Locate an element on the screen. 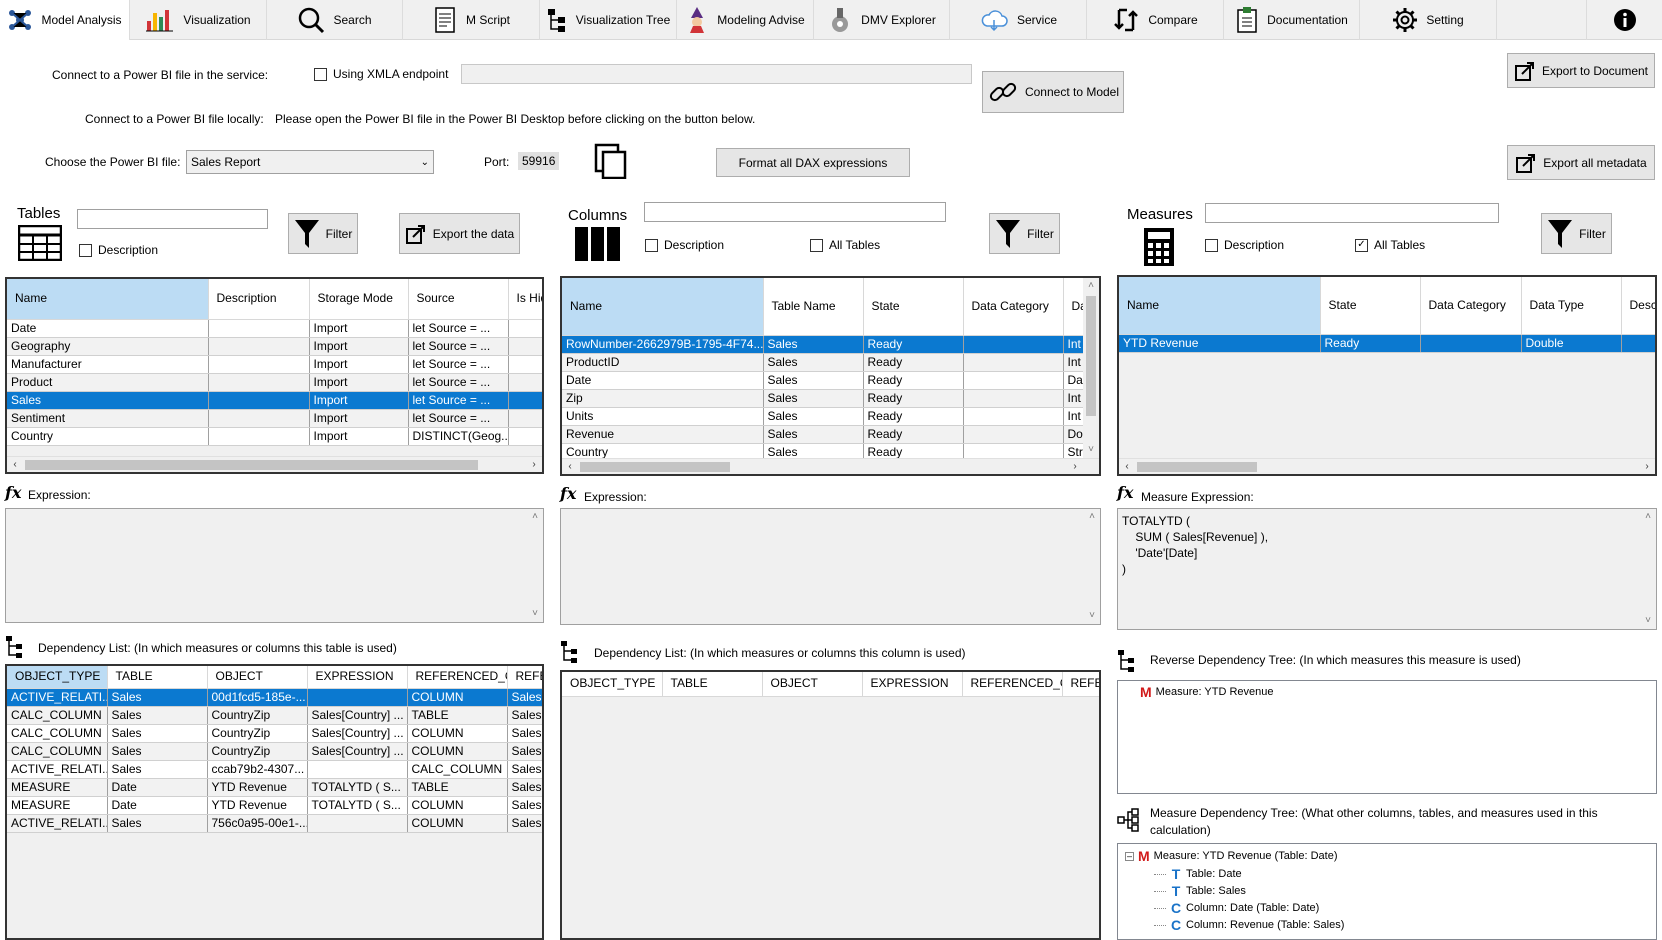 Image resolution: width=1662 pixels, height=940 pixels. checkbox-box is located at coordinates (85, 250).